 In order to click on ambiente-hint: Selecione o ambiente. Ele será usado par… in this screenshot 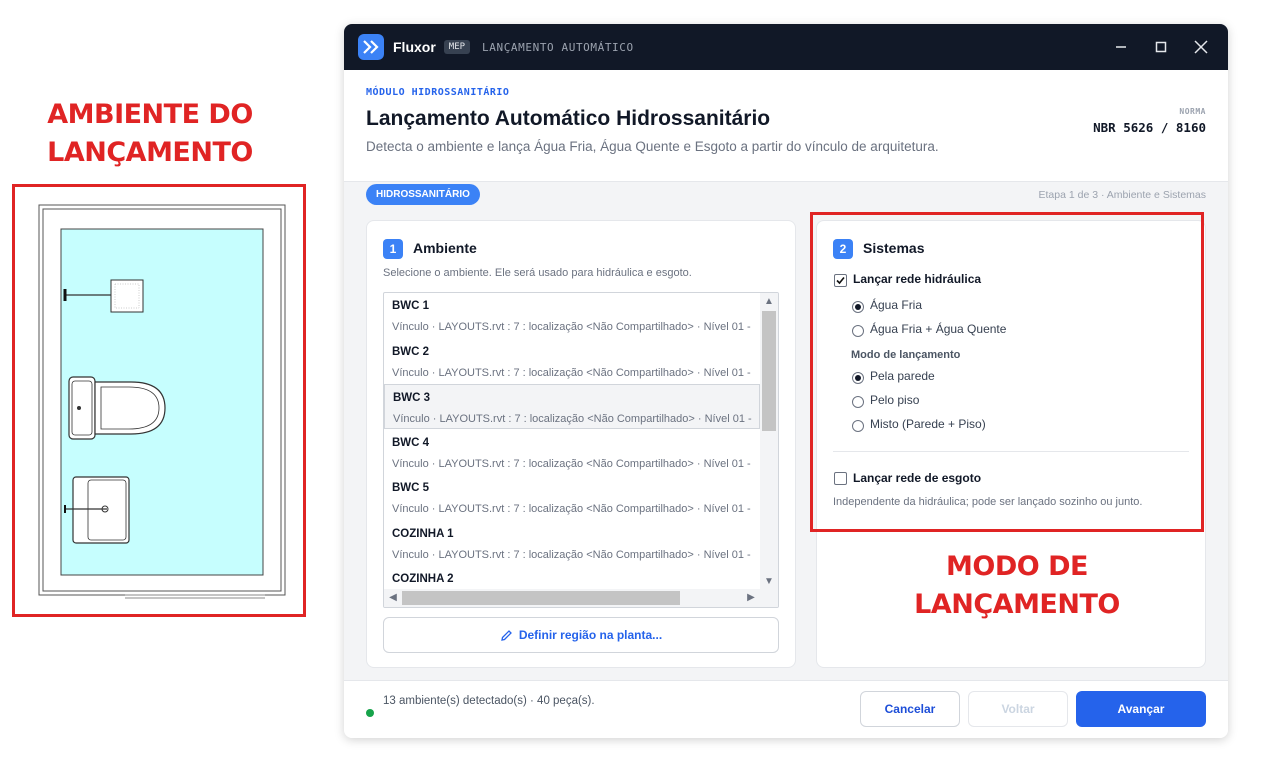, I will do `click(537, 273)`.